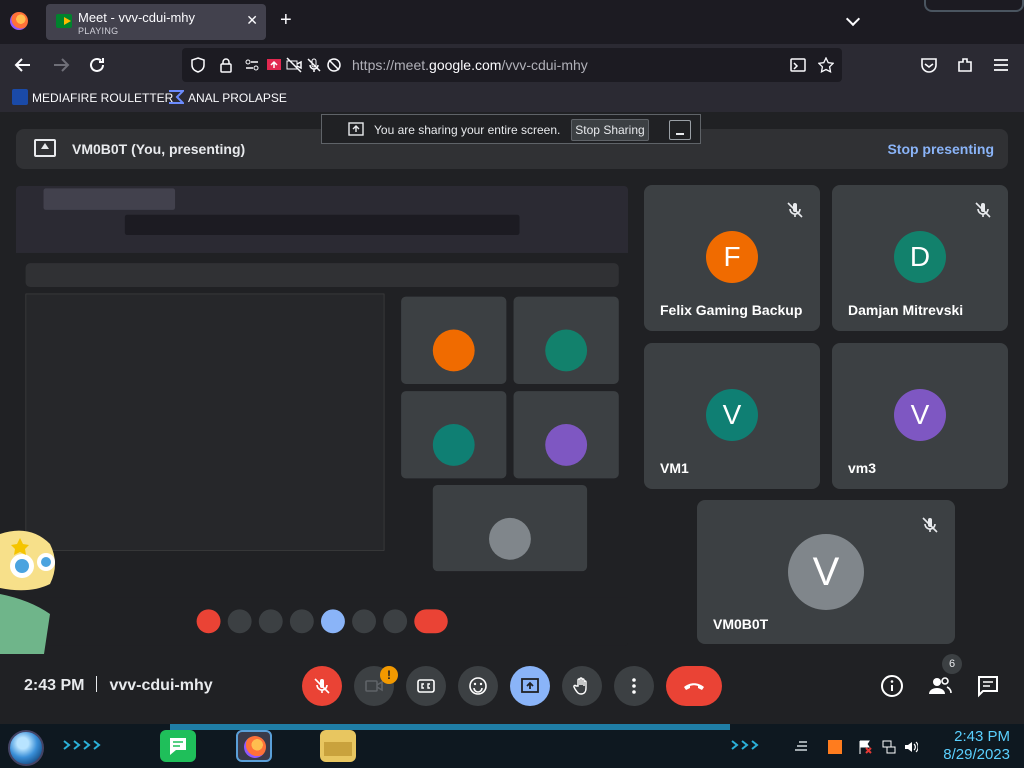 The height and width of the screenshot is (768, 1024). Describe the element at coordinates (853, 19) in the screenshot. I see `tab-list-chevron-icon` at that location.